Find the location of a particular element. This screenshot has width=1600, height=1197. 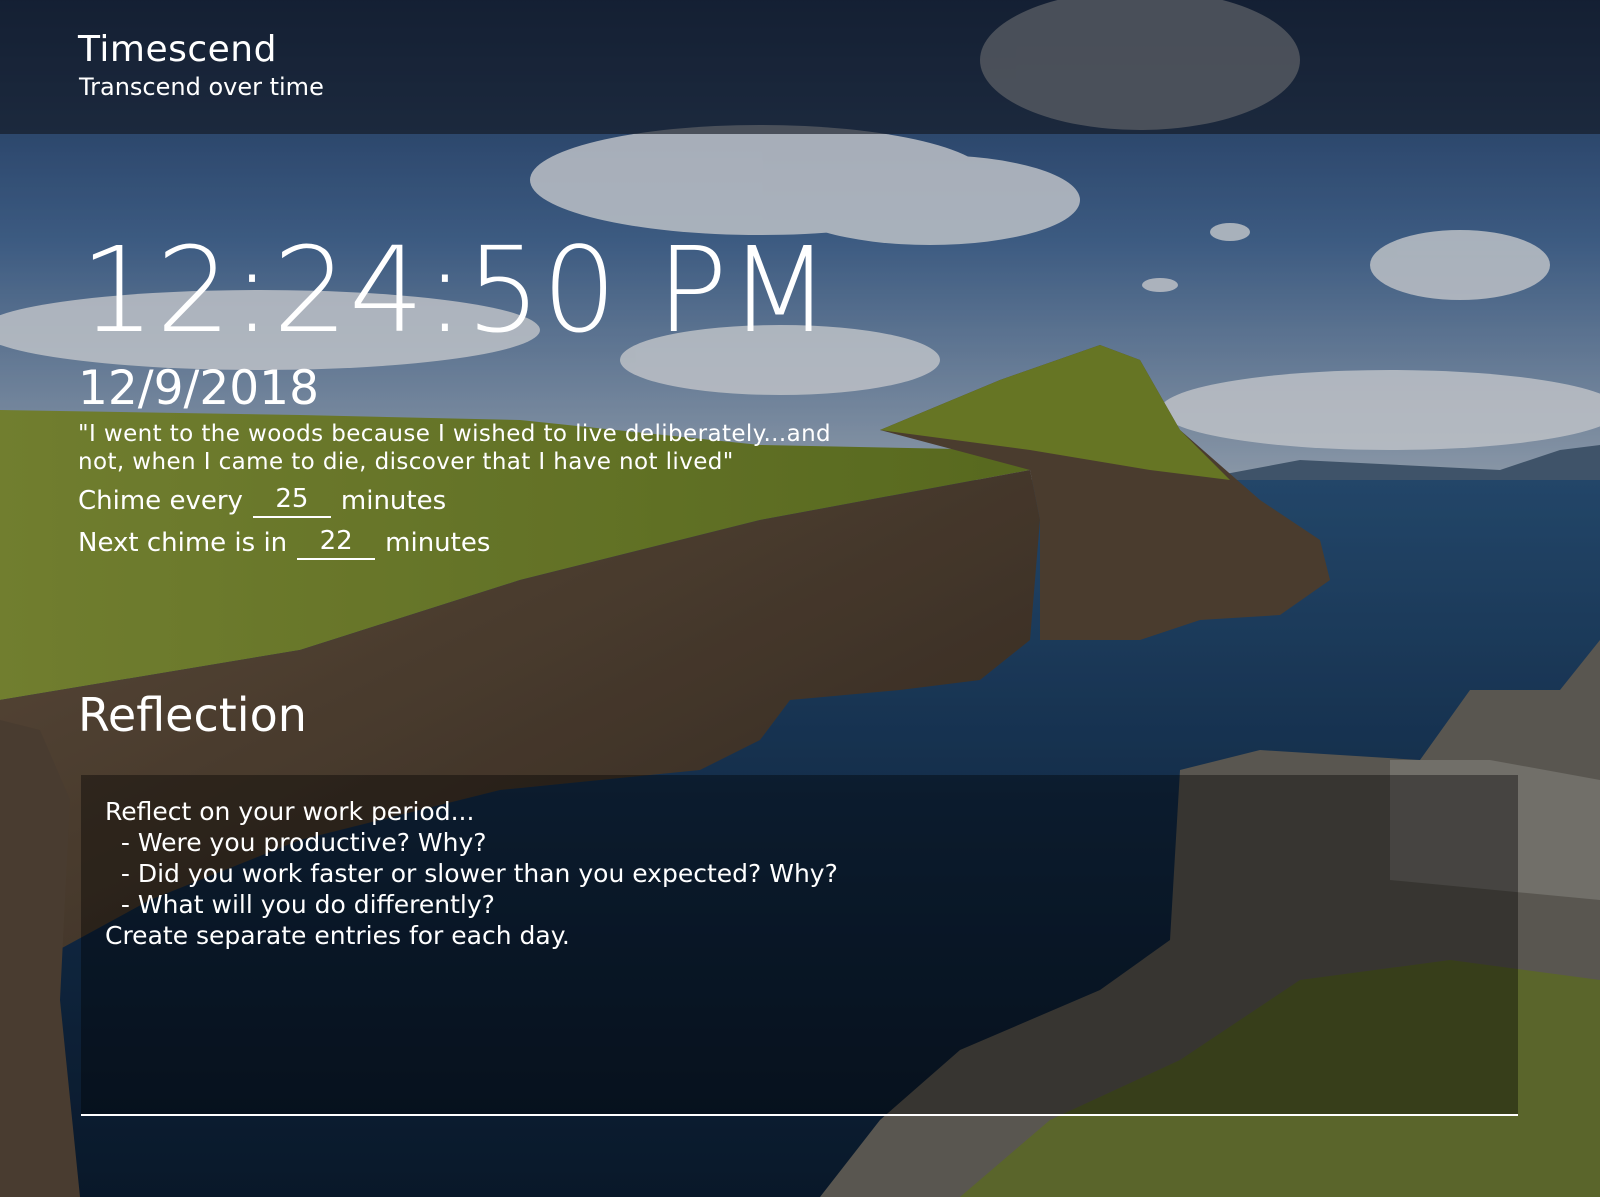

clock-time: 12:24:50 PM is located at coordinates (456, 290).